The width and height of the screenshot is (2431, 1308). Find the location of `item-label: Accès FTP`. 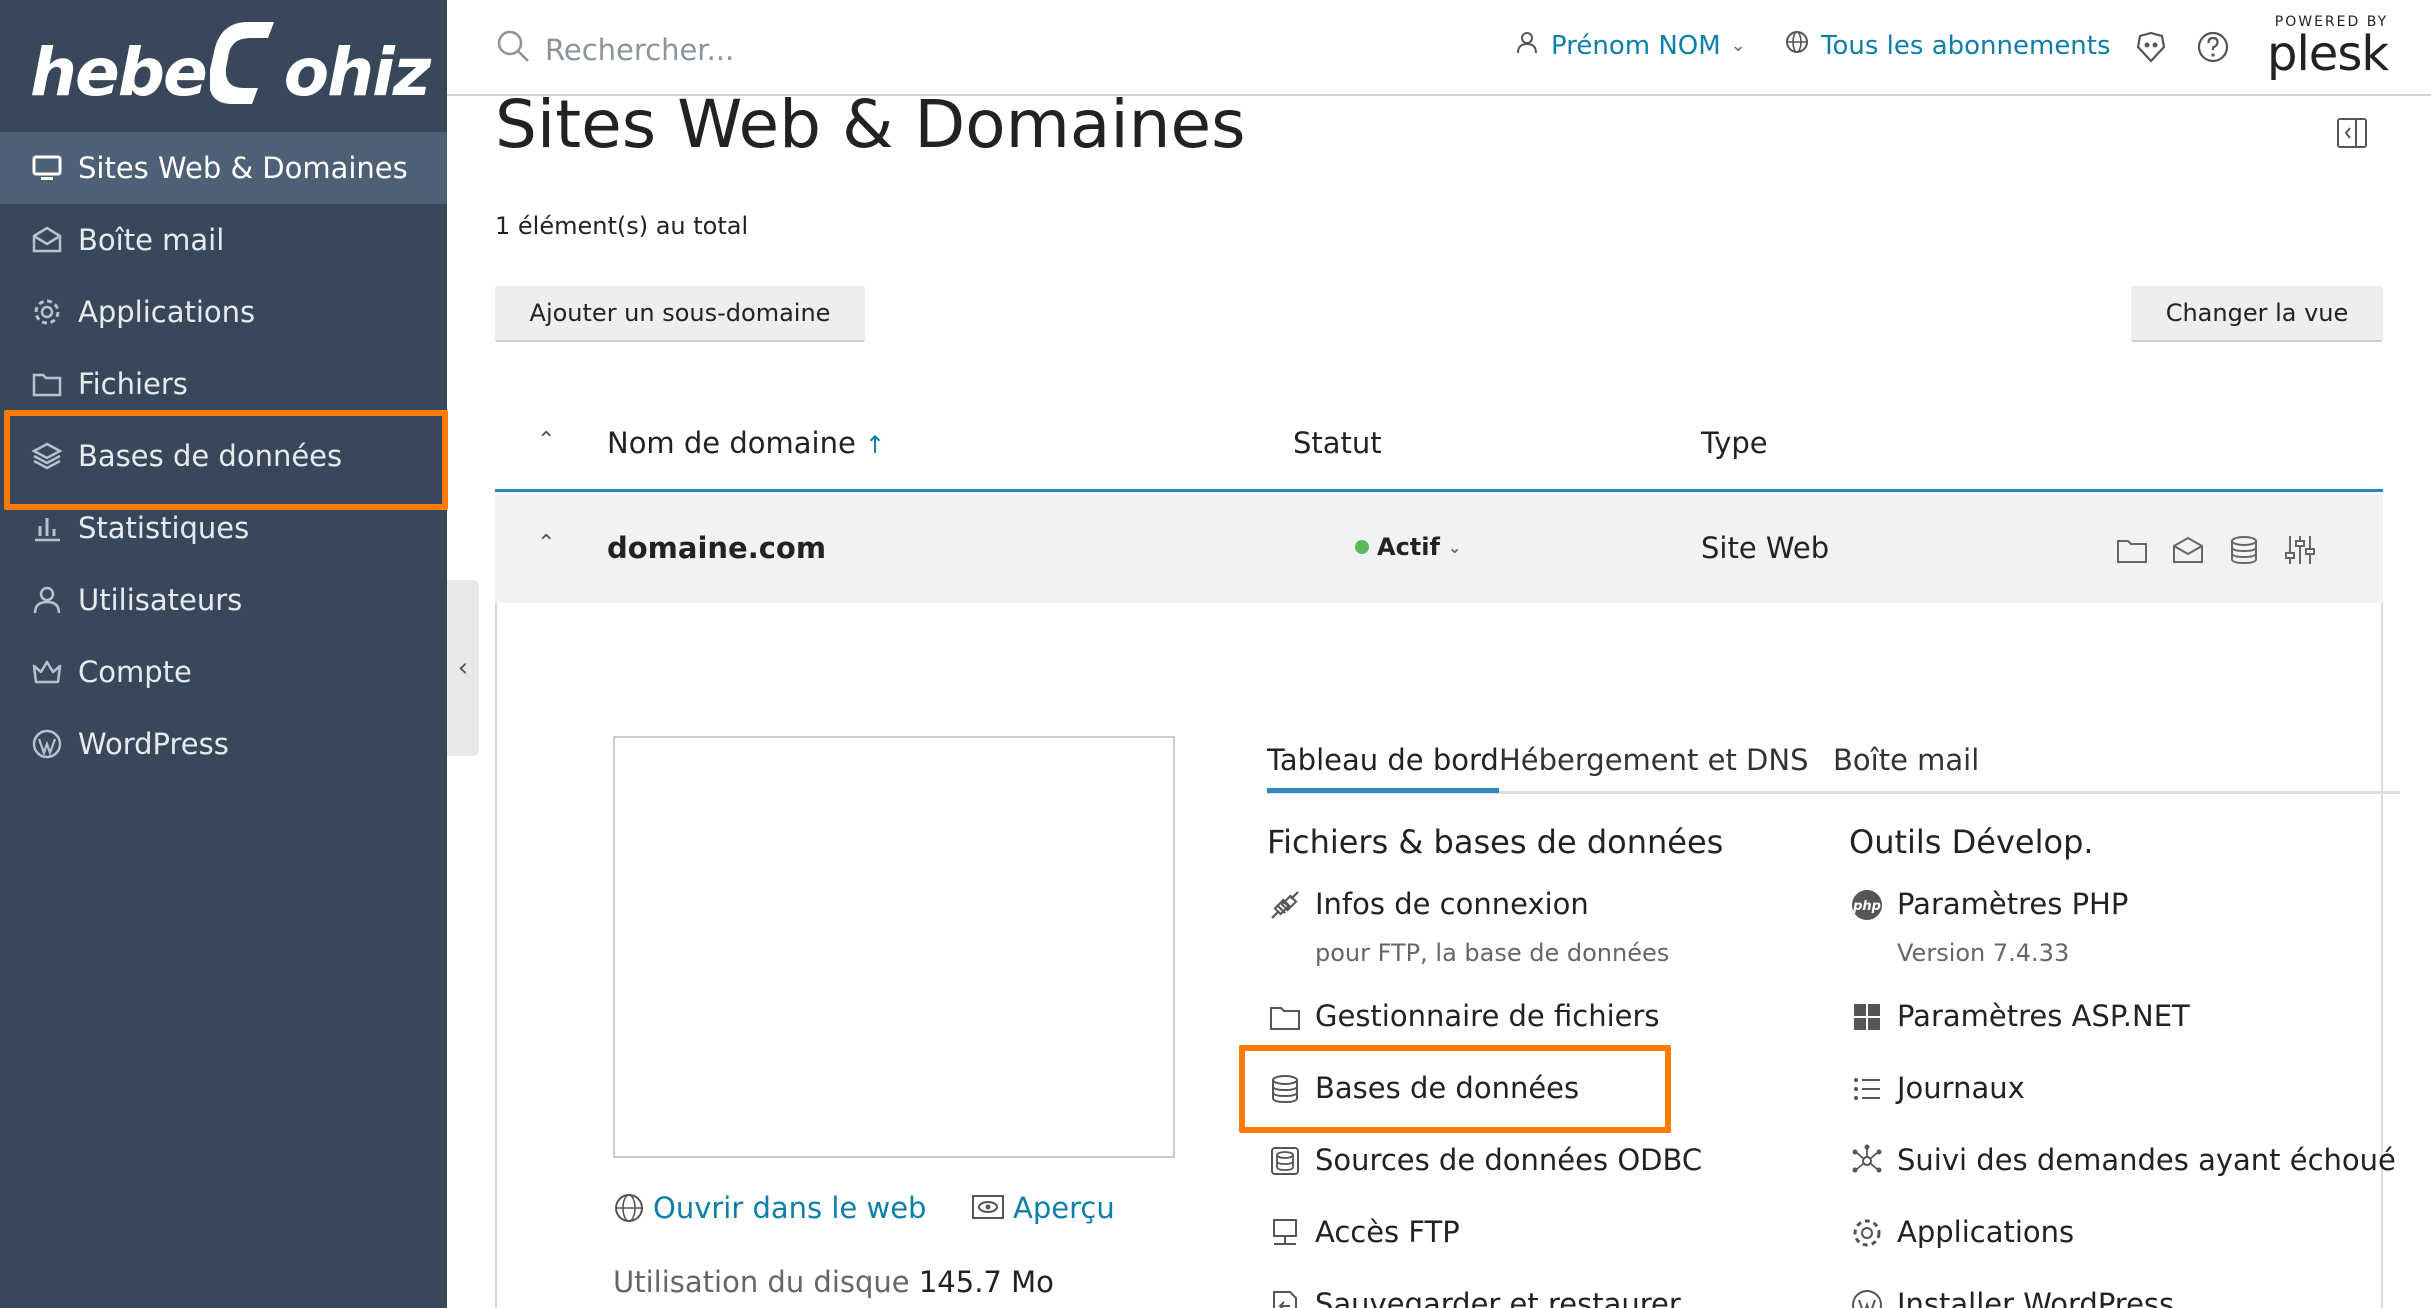

item-label: Accès FTP is located at coordinates (1387, 1232).